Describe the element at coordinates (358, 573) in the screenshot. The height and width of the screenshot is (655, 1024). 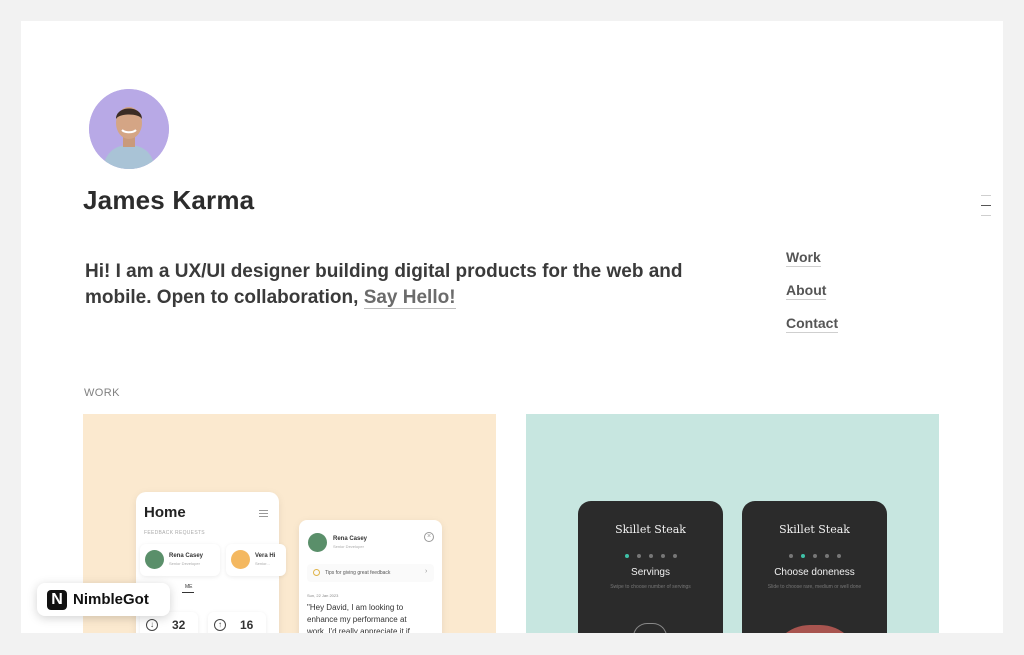
I see `mock-tip-text: Tips for giving great feedback` at that location.